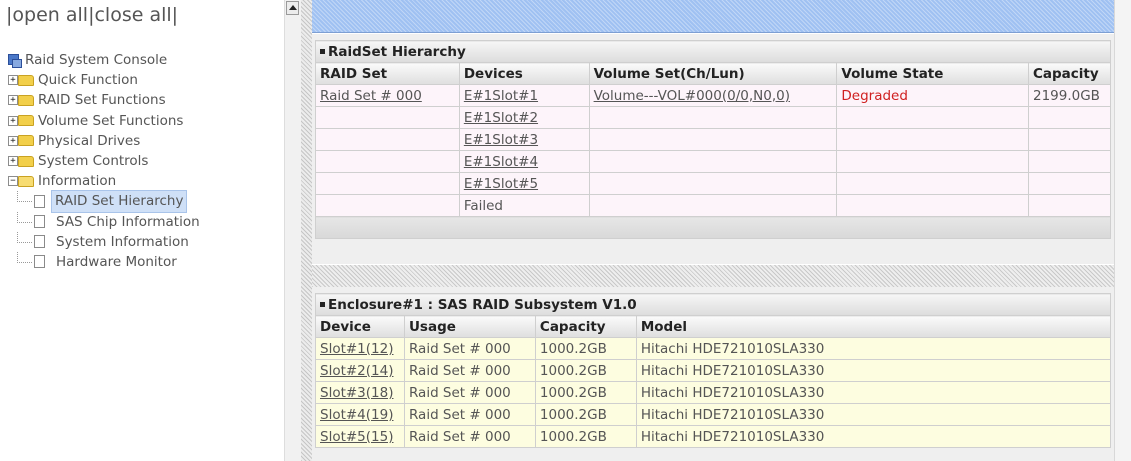 The image size is (1131, 461). I want to click on slot-link: Slot#2(14), so click(357, 371).